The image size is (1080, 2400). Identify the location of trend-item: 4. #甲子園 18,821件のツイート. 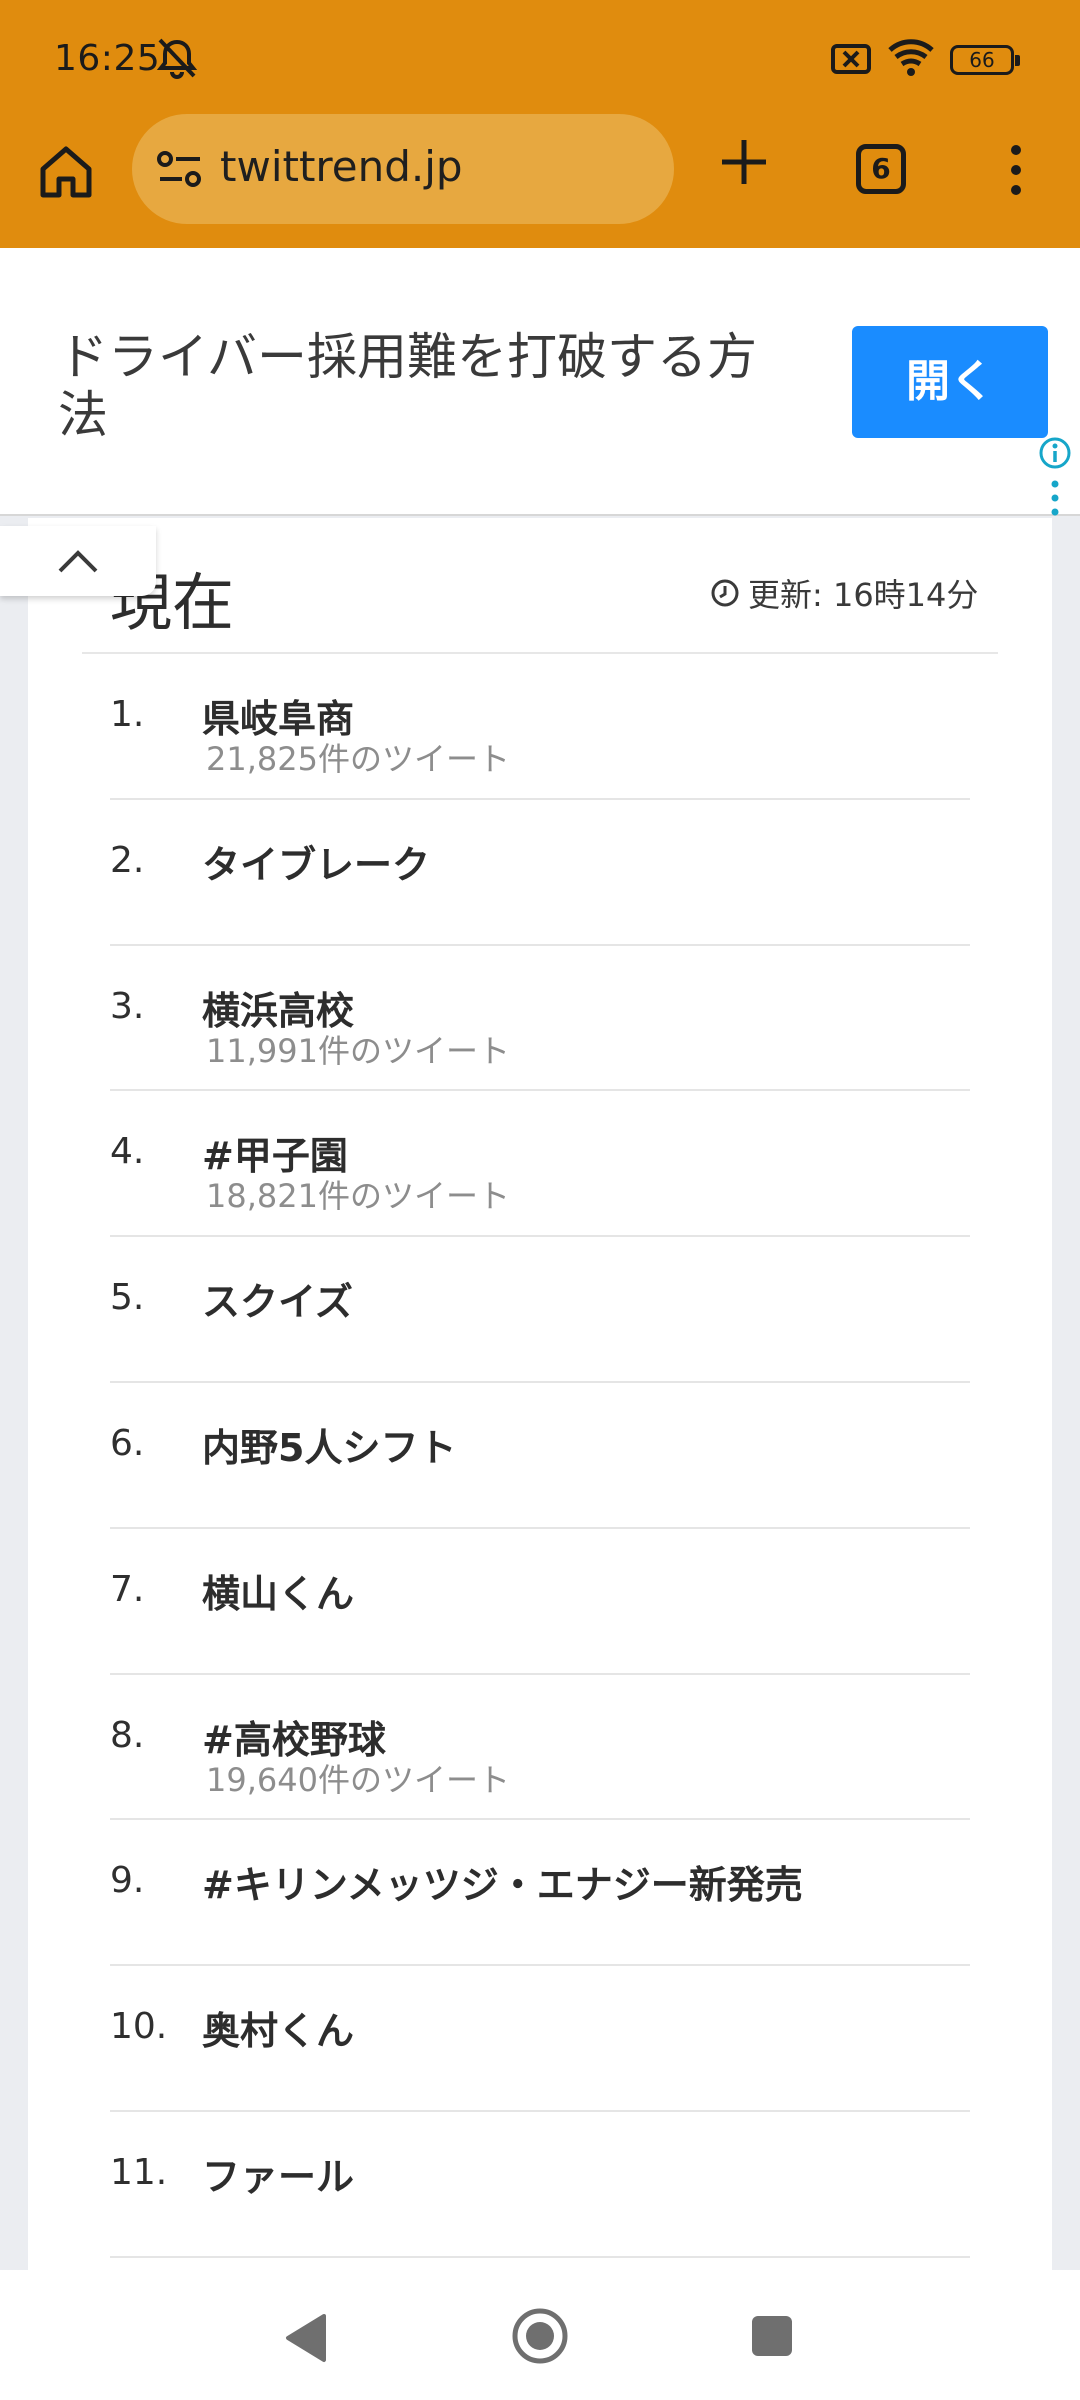
(540, 1164).